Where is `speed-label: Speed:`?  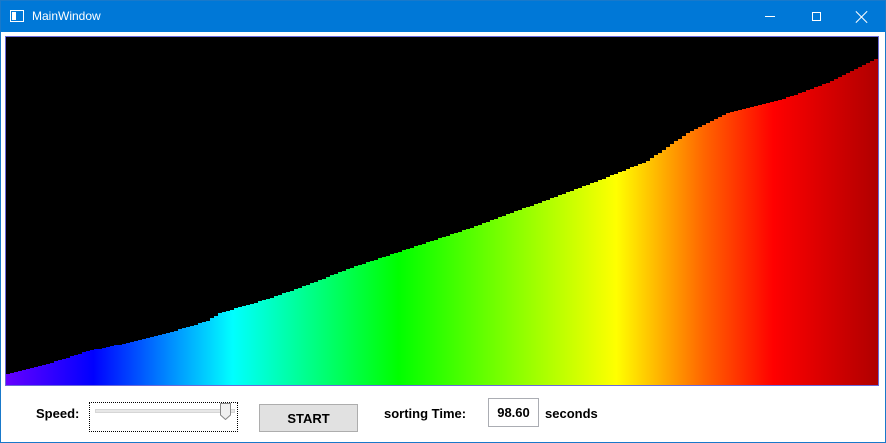 speed-label: Speed: is located at coordinates (58, 413).